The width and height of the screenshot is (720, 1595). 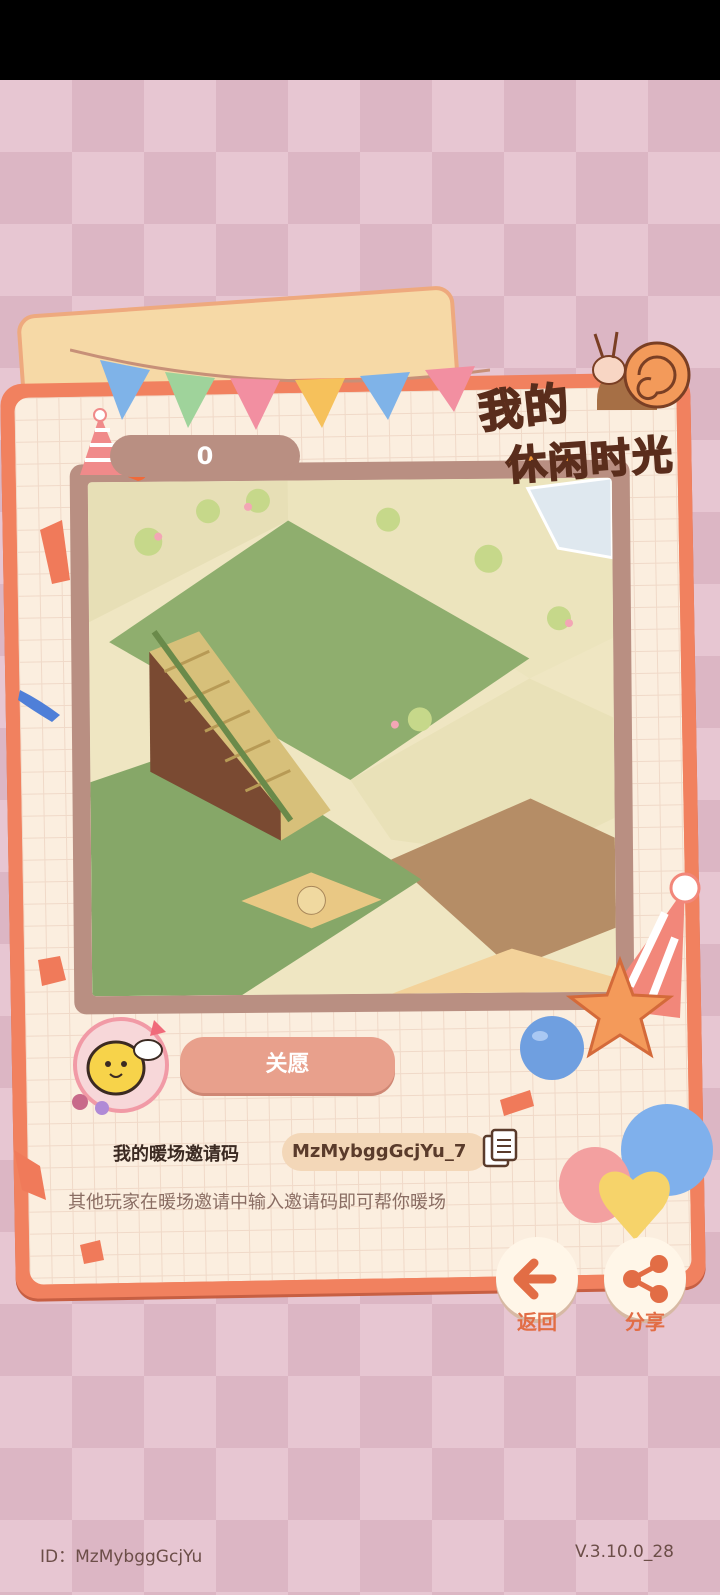 I want to click on logo-title-line2: 休闲时光, so click(x=590, y=461).